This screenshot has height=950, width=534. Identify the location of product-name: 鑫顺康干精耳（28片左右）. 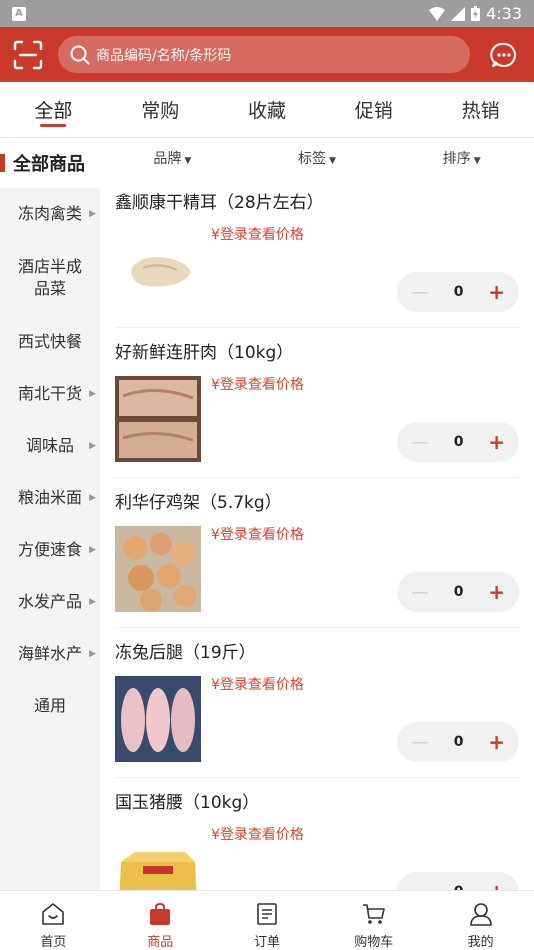
(219, 203).